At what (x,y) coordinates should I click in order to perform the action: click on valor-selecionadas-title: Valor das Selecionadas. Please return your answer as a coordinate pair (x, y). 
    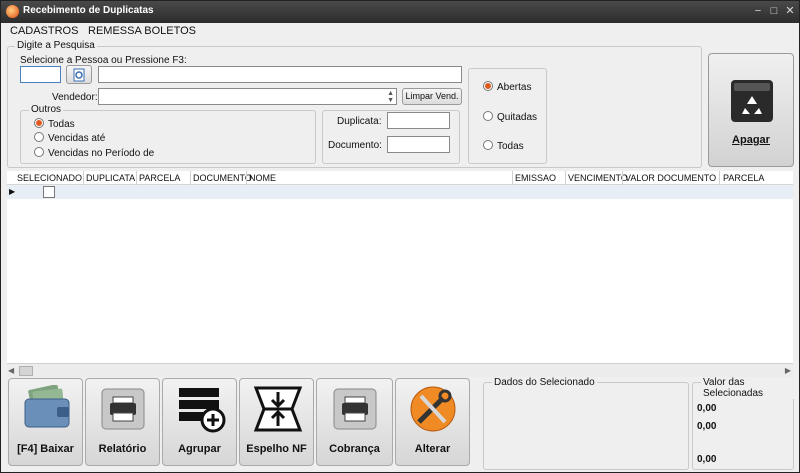
    Looking at the image, I should click on (750, 388).